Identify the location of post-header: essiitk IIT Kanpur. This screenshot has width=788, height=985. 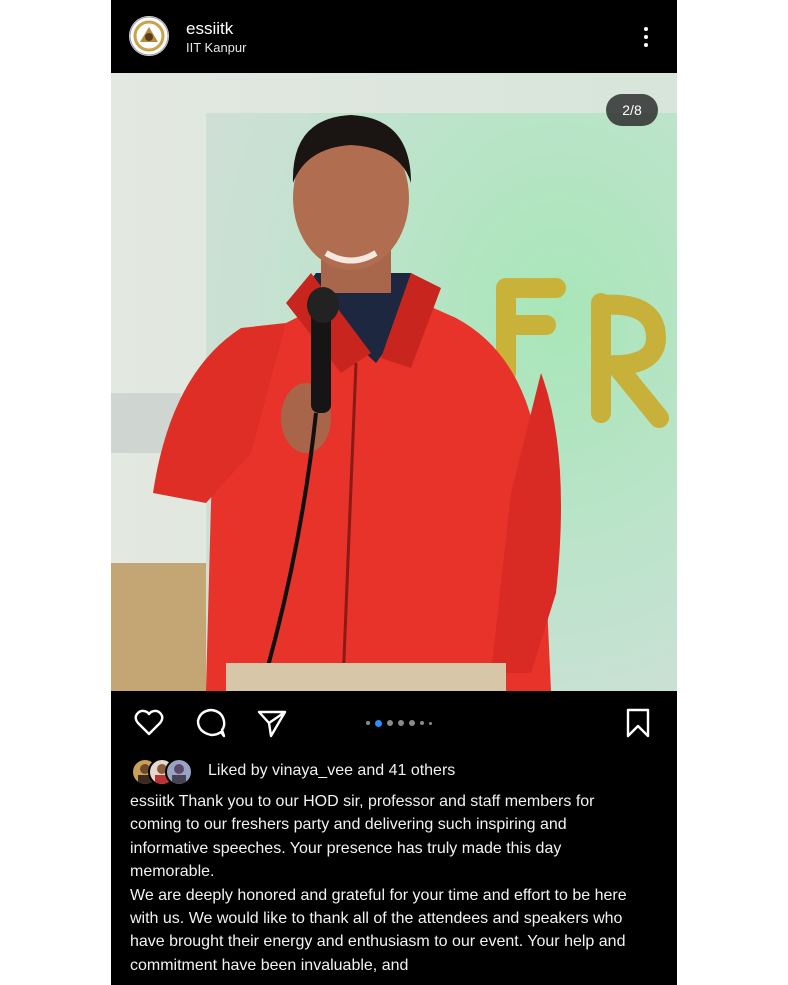
(394, 36).